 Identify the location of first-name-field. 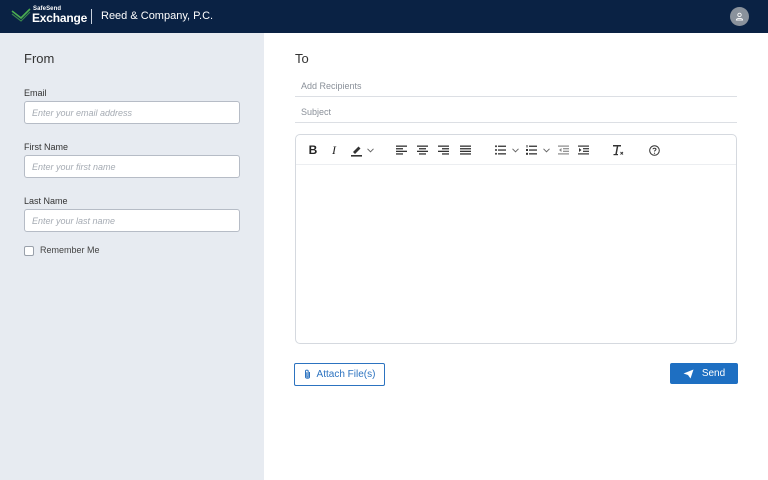
(132, 166).